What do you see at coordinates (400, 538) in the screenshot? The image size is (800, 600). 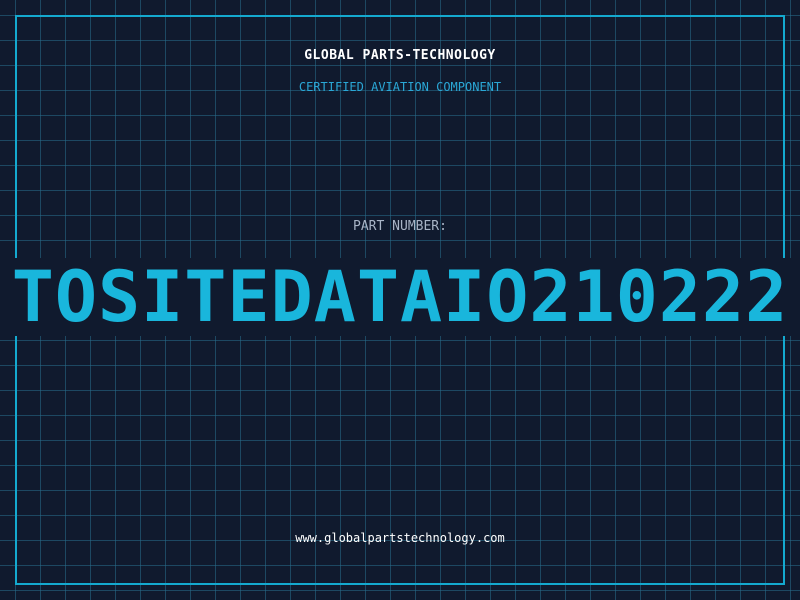 I see `website-url: www.globalpartstechnology.com` at bounding box center [400, 538].